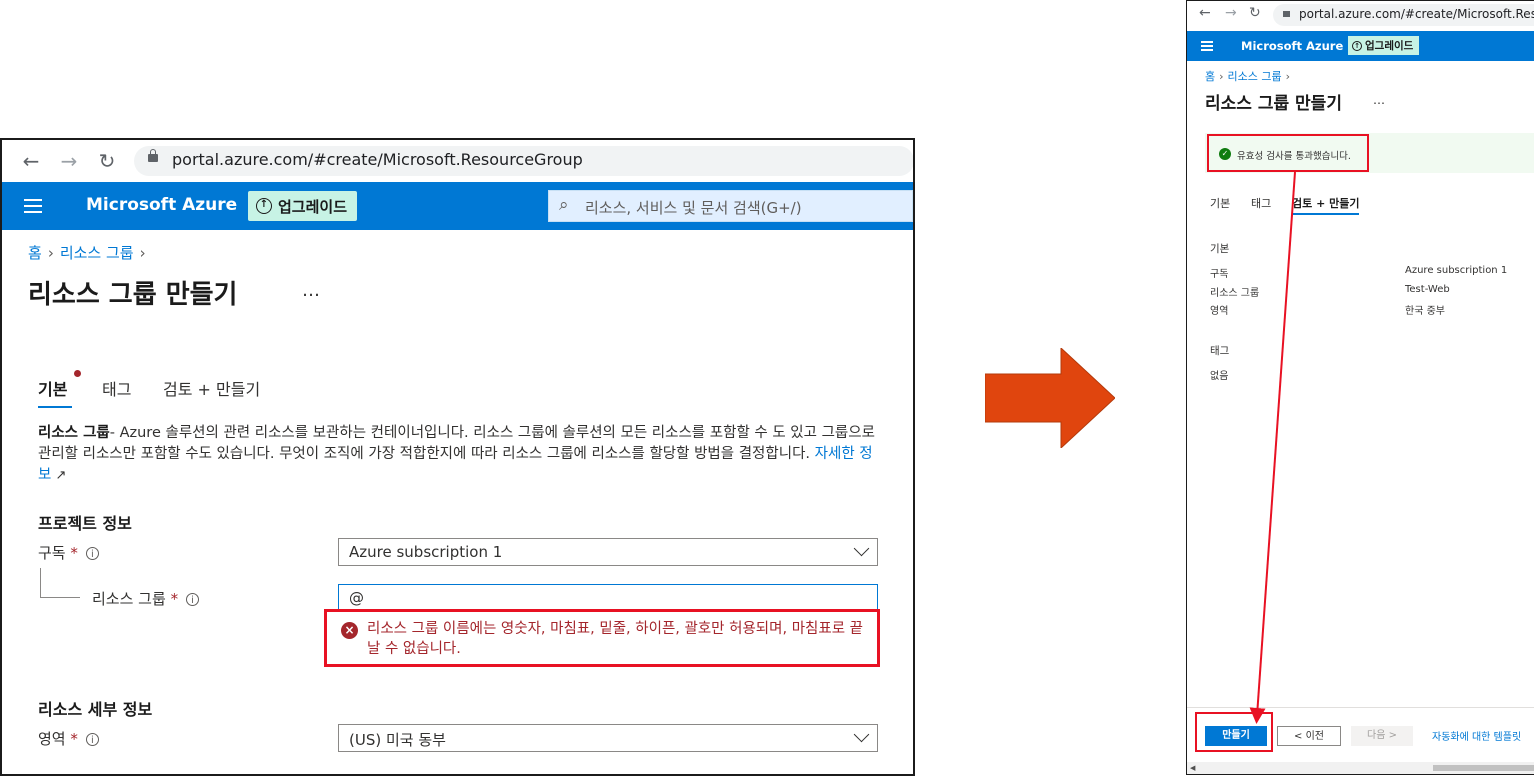 The width and height of the screenshot is (1534, 776). What do you see at coordinates (1382, 736) in the screenshot?
I see `next-button: 다음 >` at bounding box center [1382, 736].